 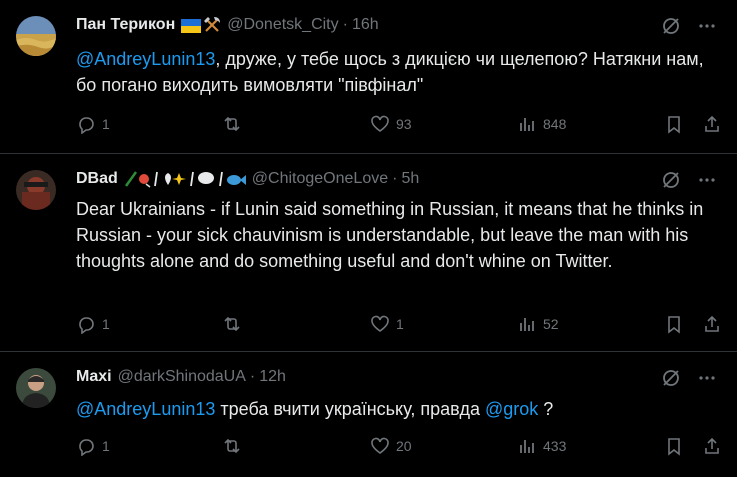 I want to click on views-button: 848, so click(x=541, y=124).